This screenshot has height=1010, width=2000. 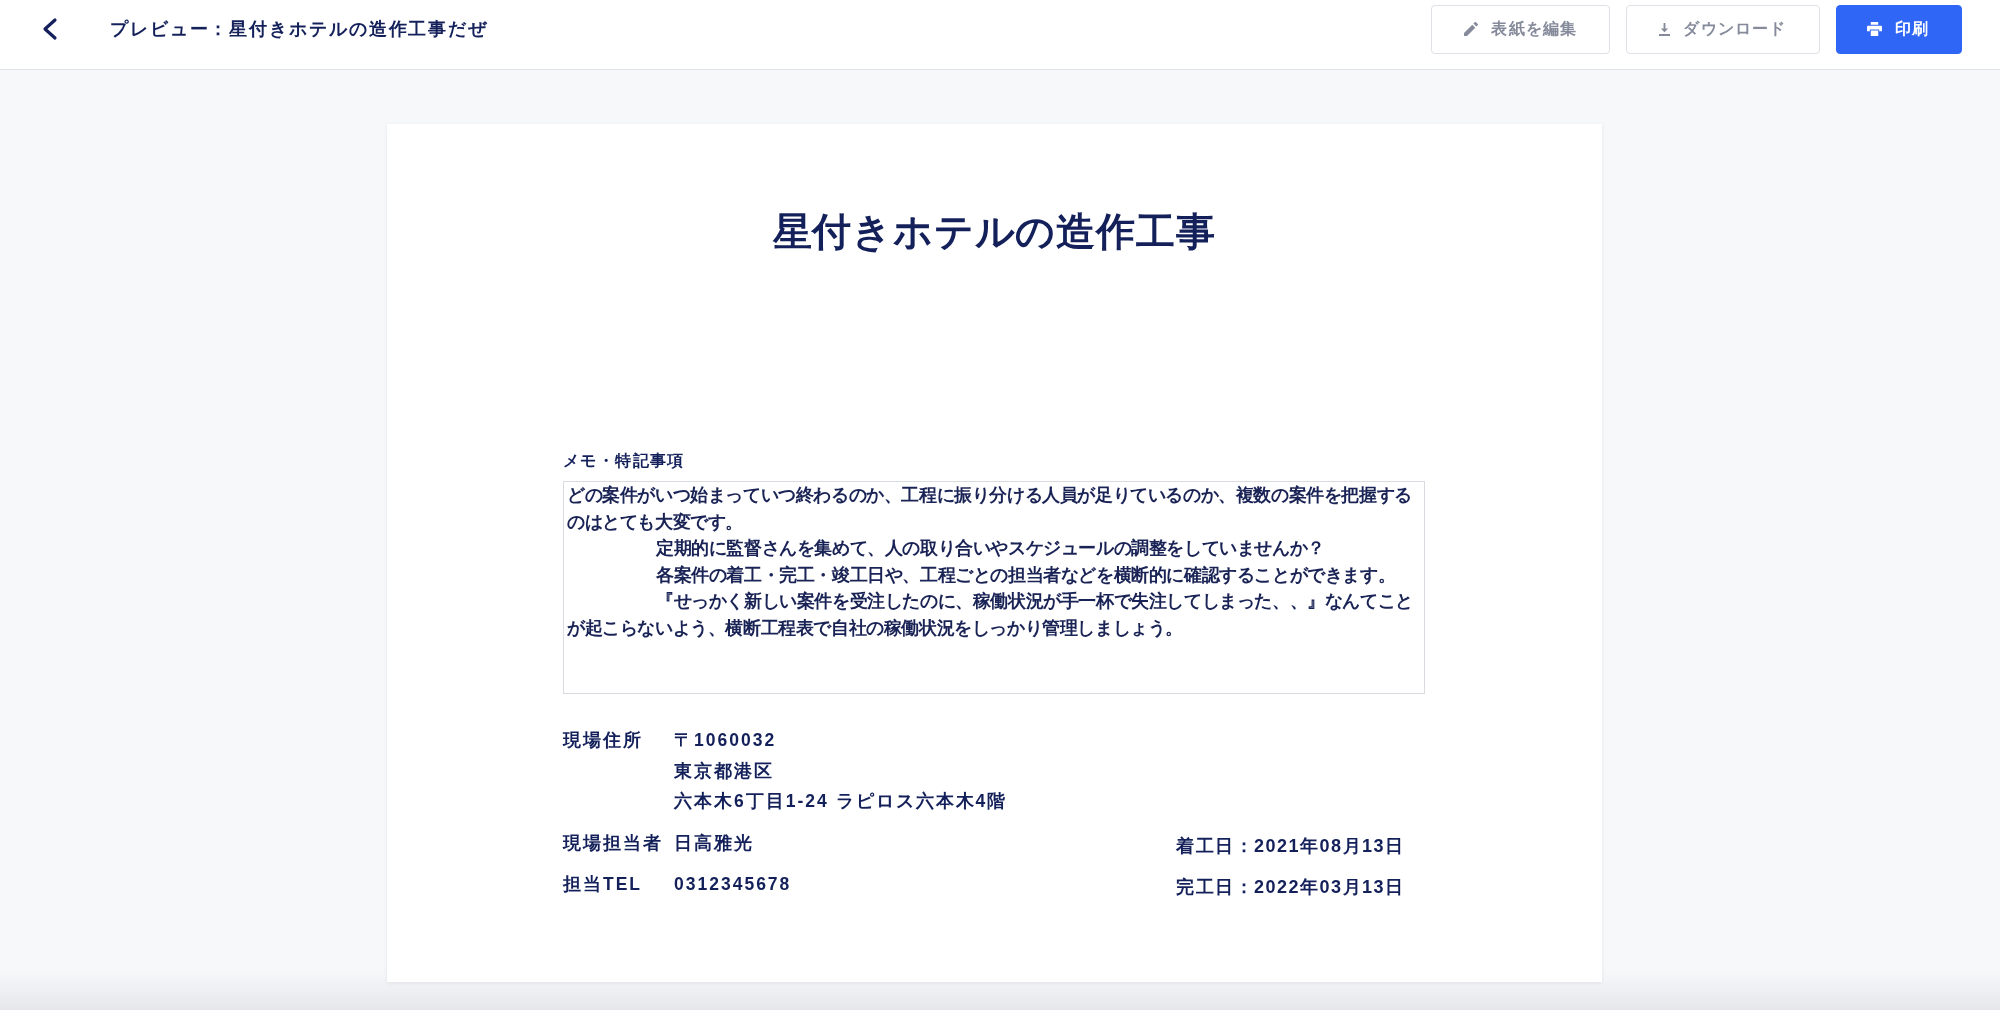 What do you see at coordinates (1898, 29) in the screenshot?
I see `print-button: 印刷` at bounding box center [1898, 29].